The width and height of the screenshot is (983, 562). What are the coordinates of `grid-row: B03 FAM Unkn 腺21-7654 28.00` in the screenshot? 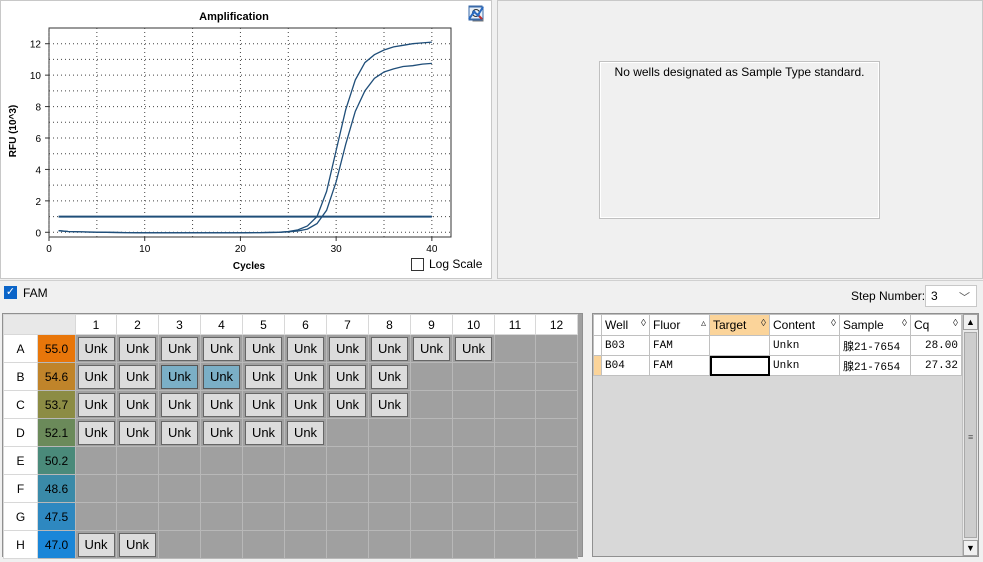 It's located at (777, 345).